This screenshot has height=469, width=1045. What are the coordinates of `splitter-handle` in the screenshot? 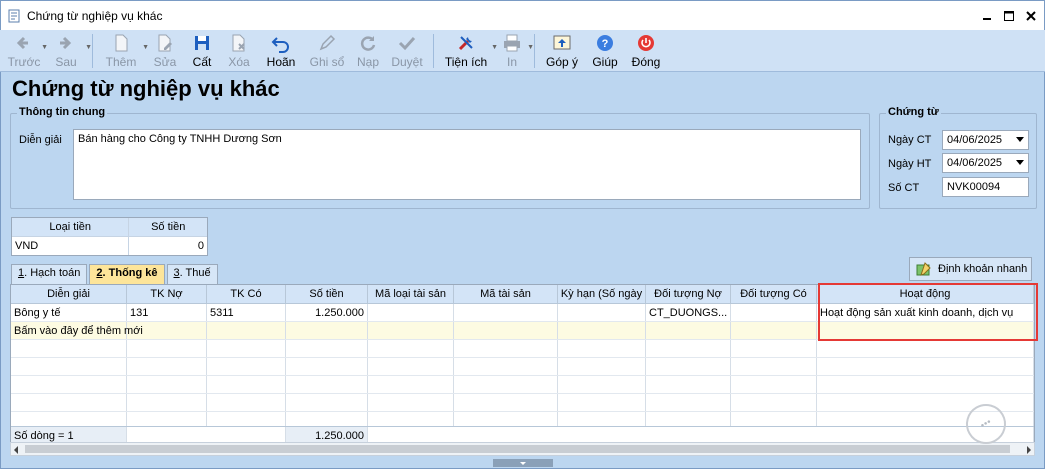 It's located at (523, 463).